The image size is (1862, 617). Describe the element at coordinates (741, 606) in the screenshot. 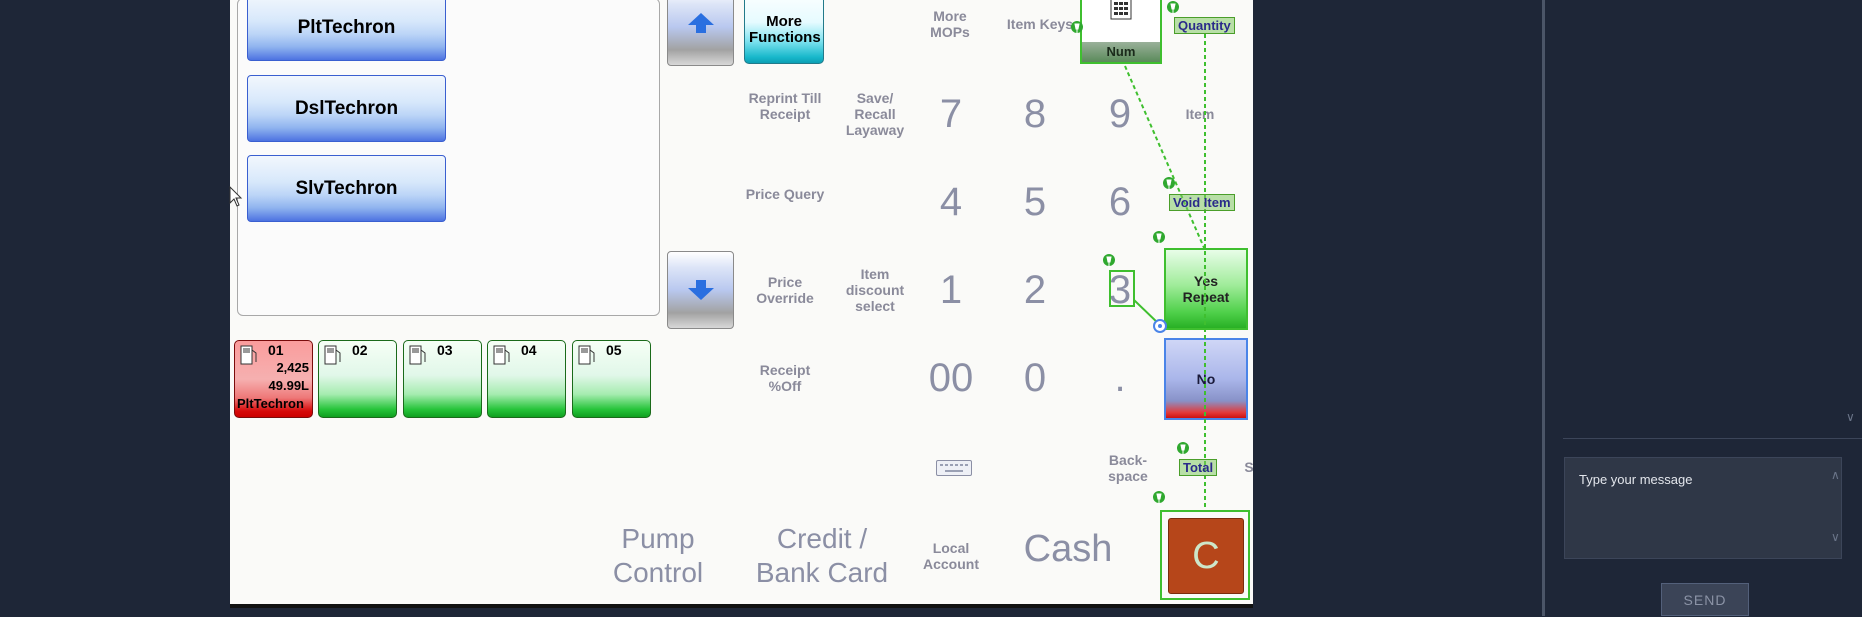

I see `pos-window-shadow` at that location.